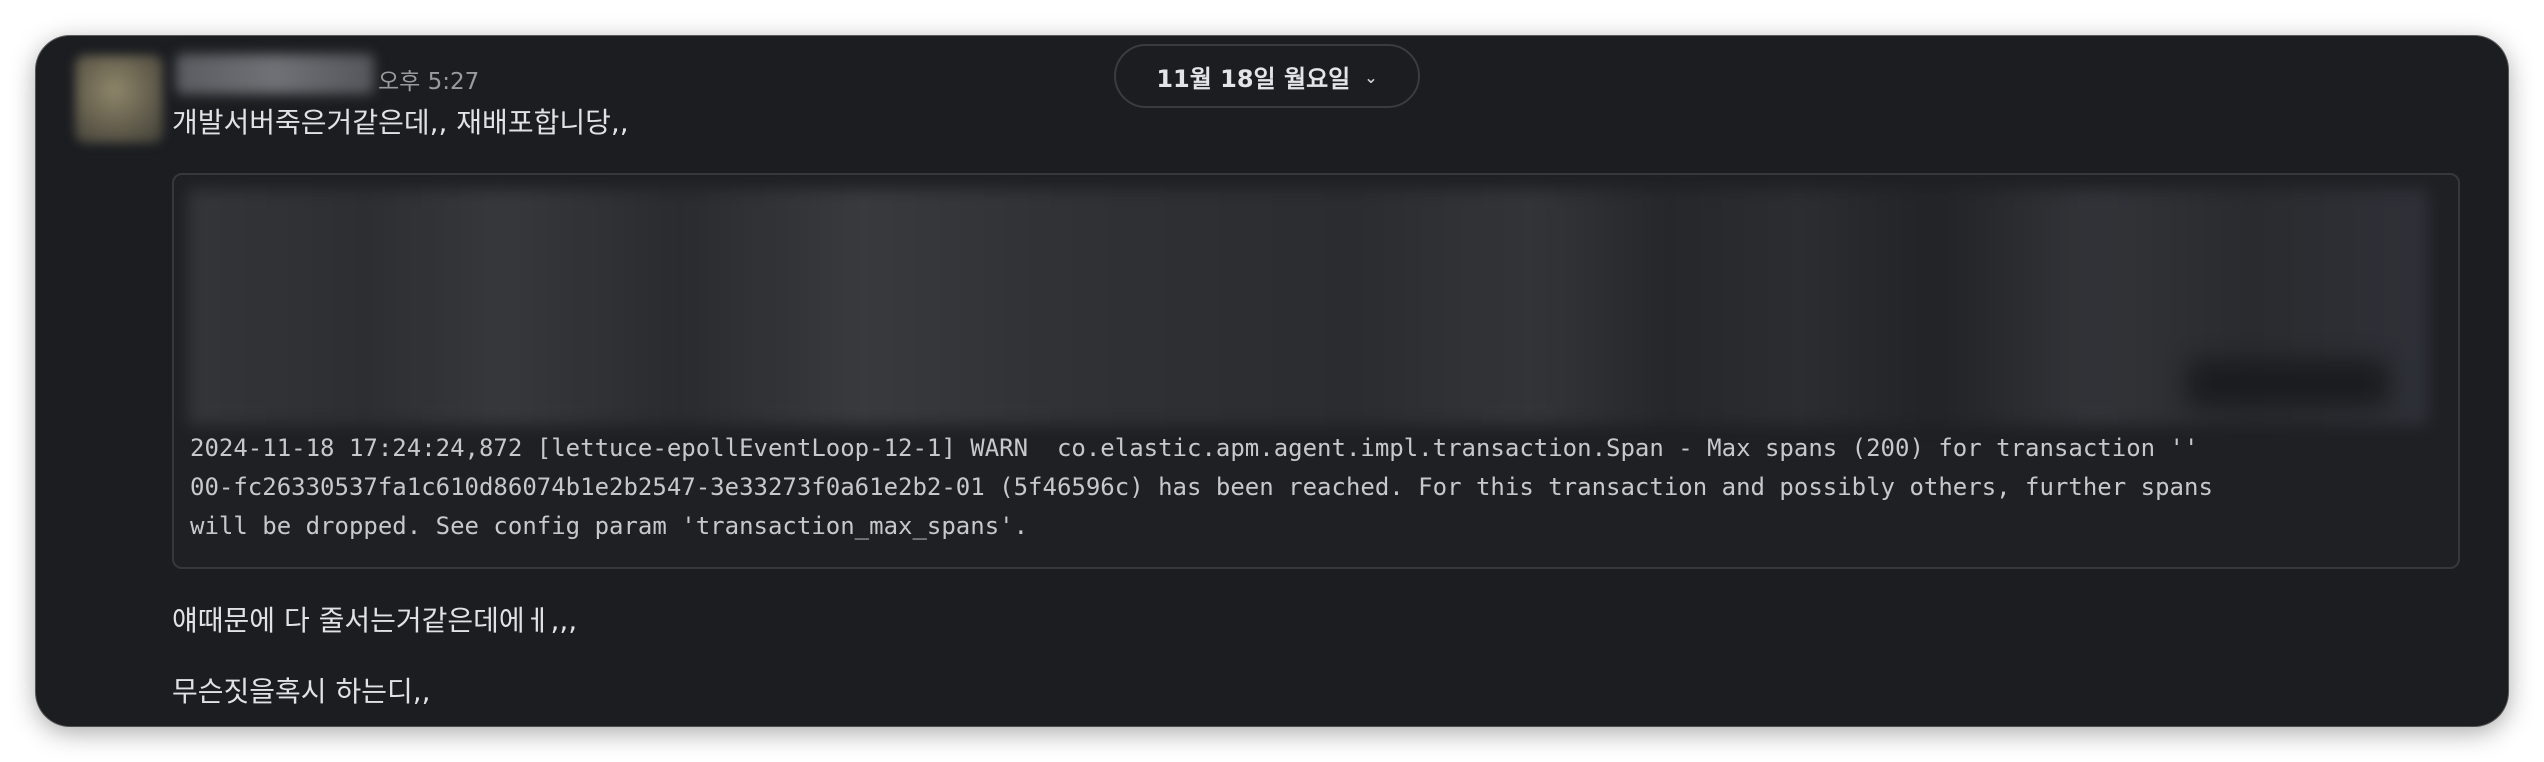  I want to click on message-timestamp: 오후 5:27, so click(428, 79).